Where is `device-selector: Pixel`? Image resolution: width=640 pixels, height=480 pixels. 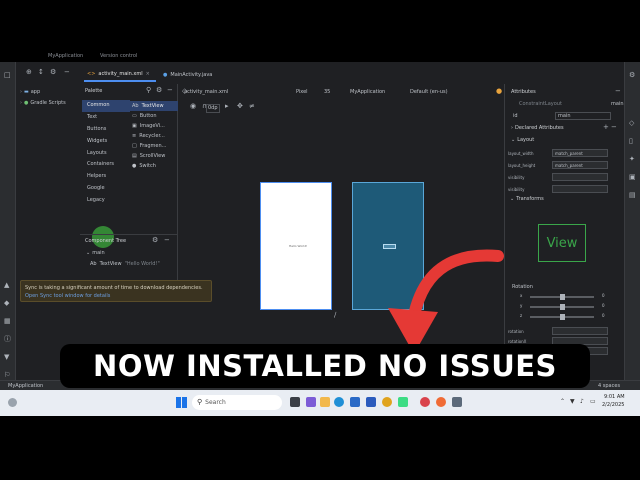
device-selector: Pixel is located at coordinates (302, 92).